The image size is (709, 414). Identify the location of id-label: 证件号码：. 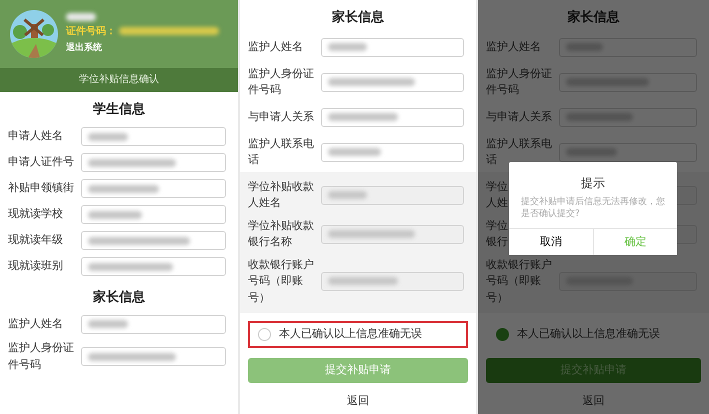
(91, 31).